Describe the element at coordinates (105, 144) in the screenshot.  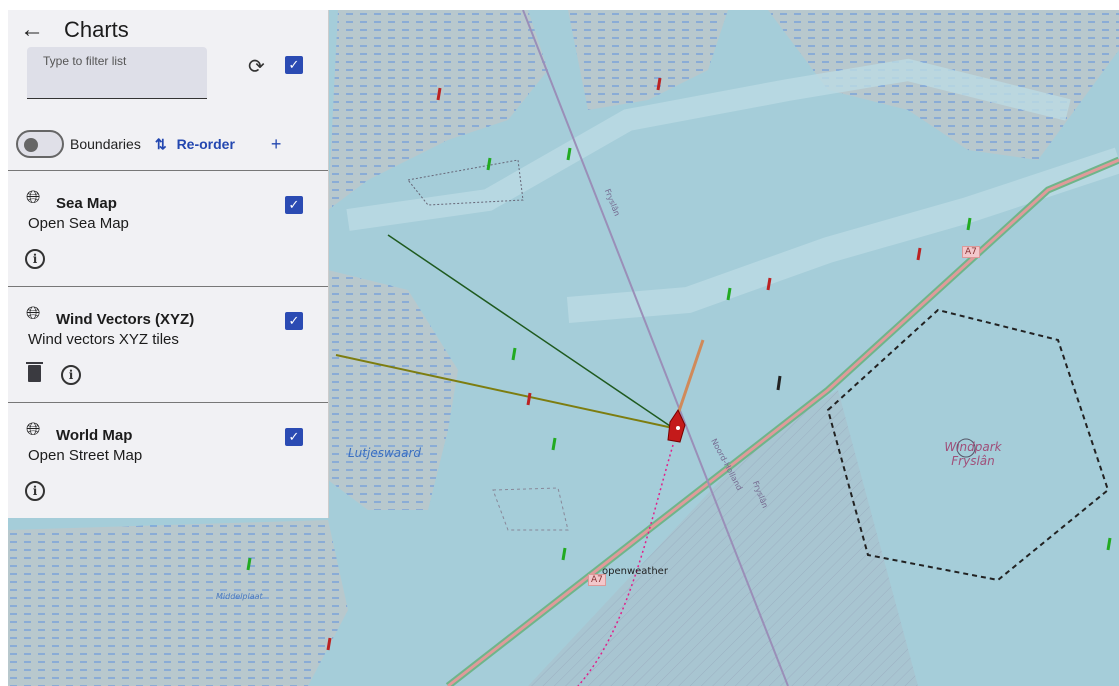
I see `boundaries-label: Boundaries` at that location.